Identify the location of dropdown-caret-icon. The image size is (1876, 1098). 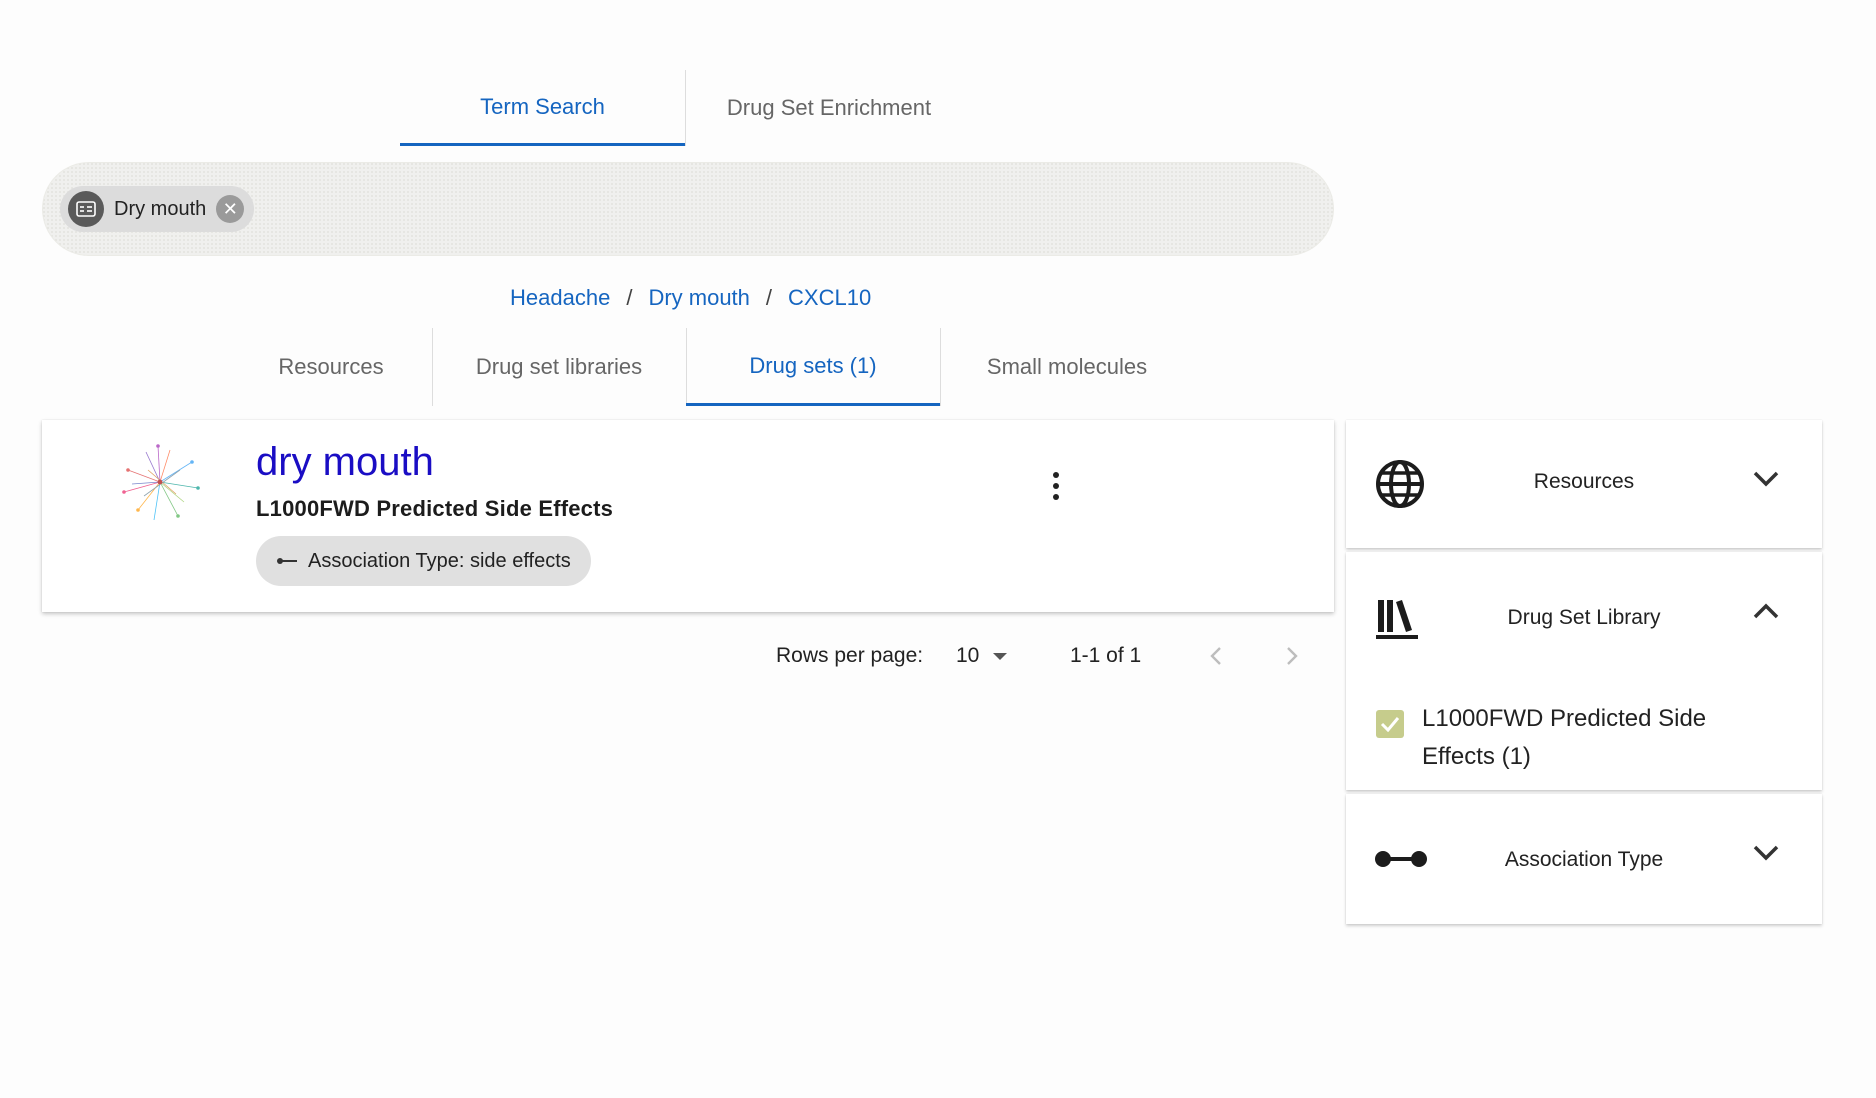
(1000, 656).